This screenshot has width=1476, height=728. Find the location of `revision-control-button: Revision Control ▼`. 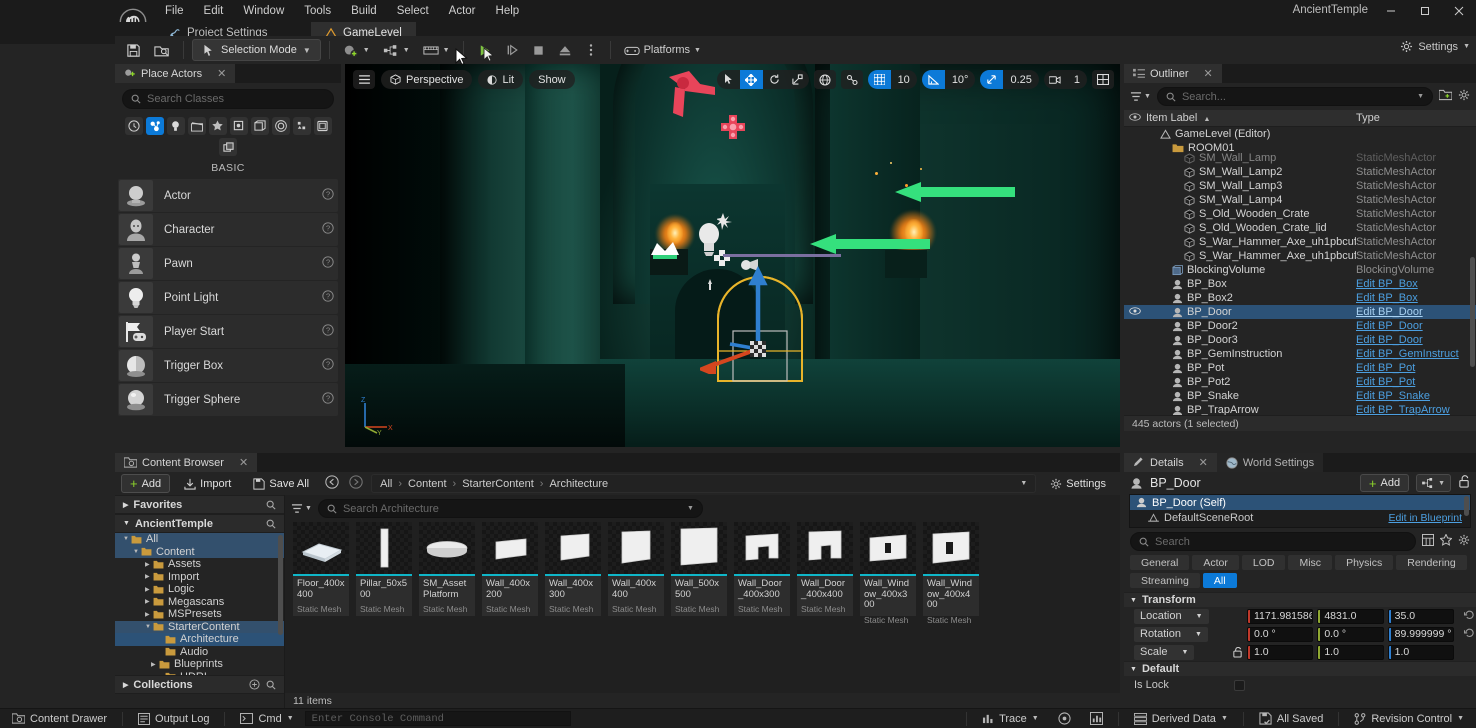

revision-control-button: Revision Control ▼ is located at coordinates (1409, 718).